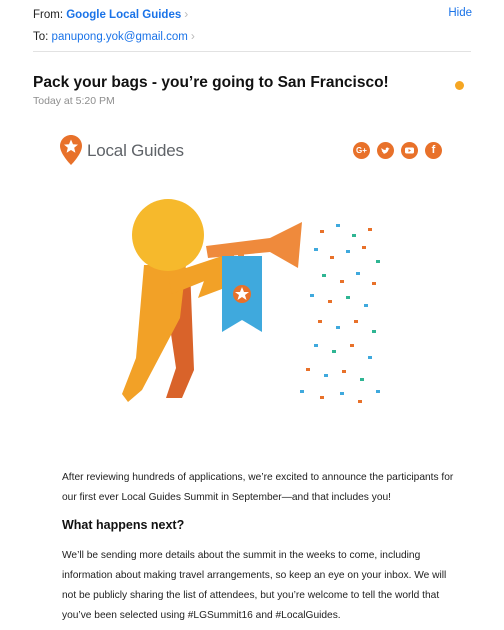 The image size is (504, 630). What do you see at coordinates (361, 150) in the screenshot?
I see `google-plus-icon: G+` at bounding box center [361, 150].